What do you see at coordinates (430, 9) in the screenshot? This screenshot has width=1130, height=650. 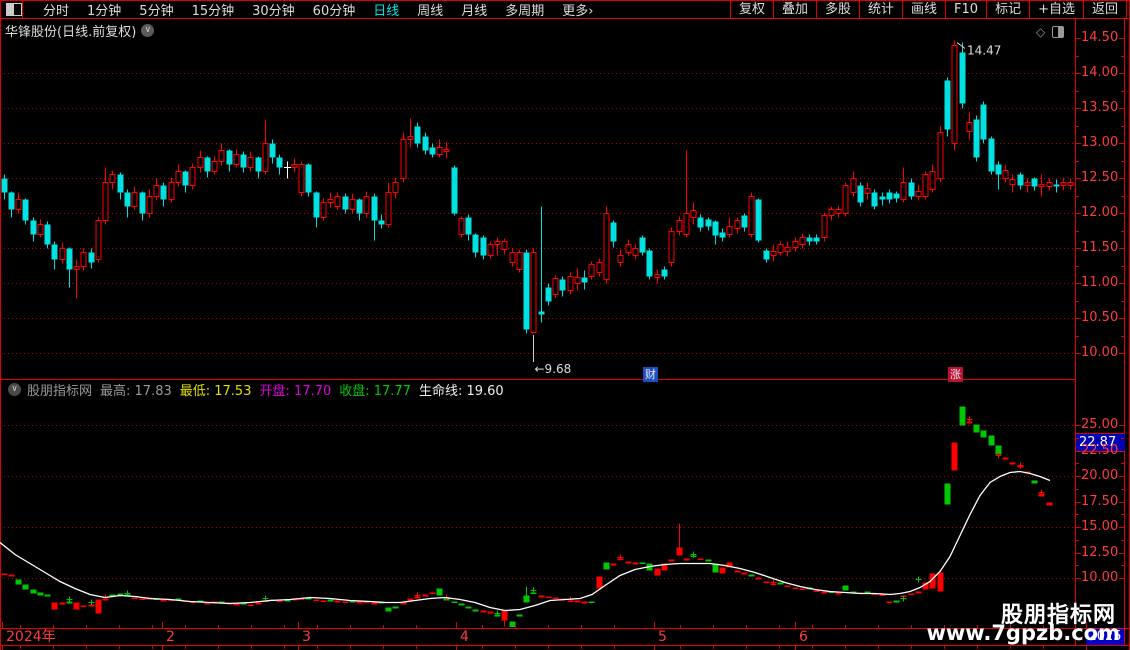 I see `toolbar-period-周线: 周线` at bounding box center [430, 9].